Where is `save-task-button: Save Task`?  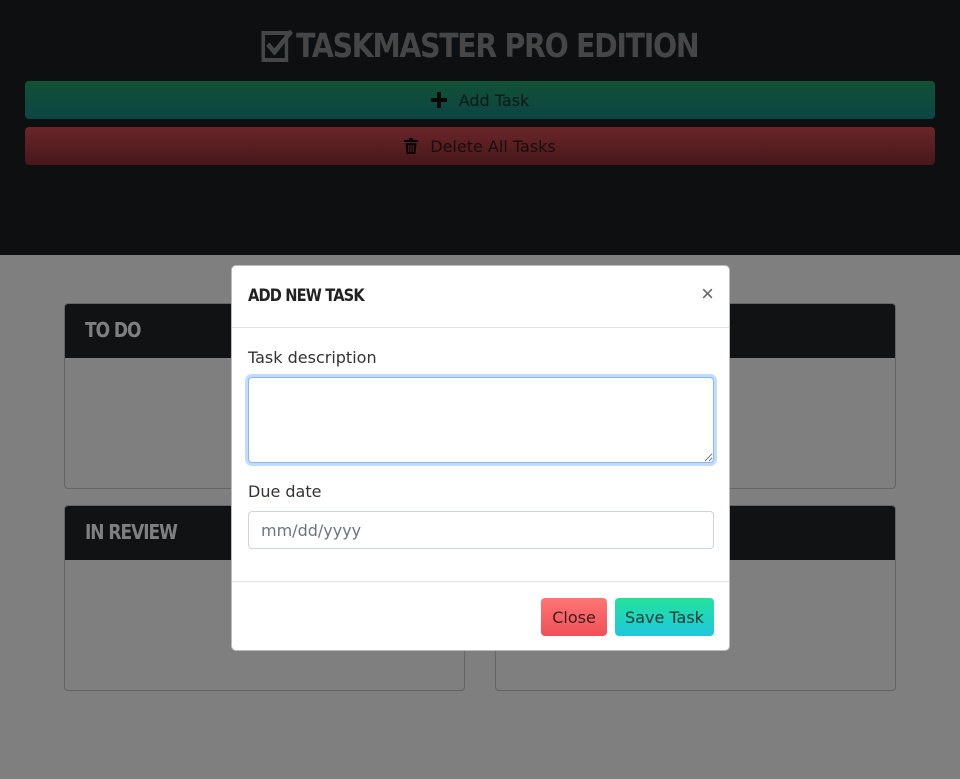 save-task-button: Save Task is located at coordinates (664, 617).